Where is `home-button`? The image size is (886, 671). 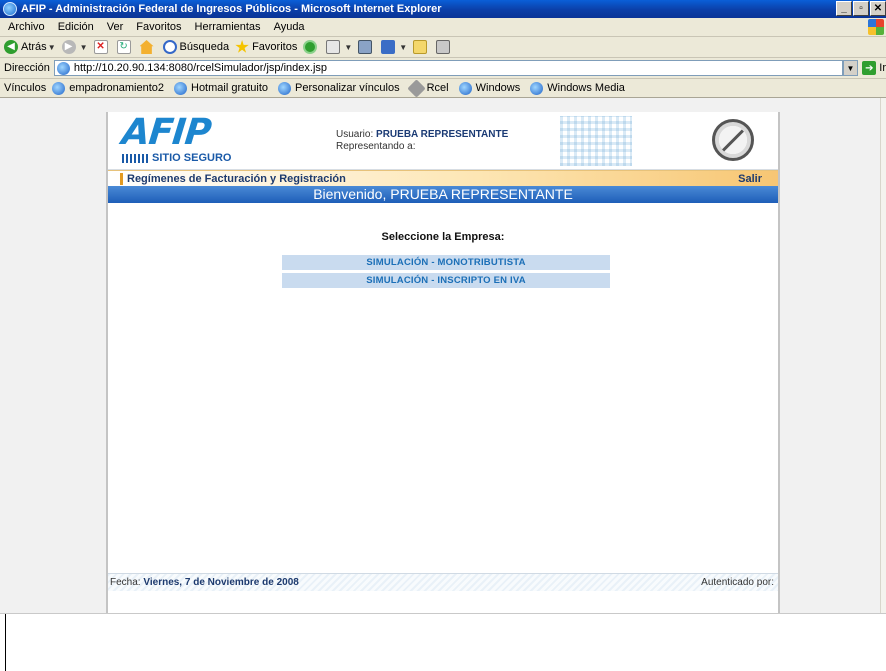 home-button is located at coordinates (148, 47).